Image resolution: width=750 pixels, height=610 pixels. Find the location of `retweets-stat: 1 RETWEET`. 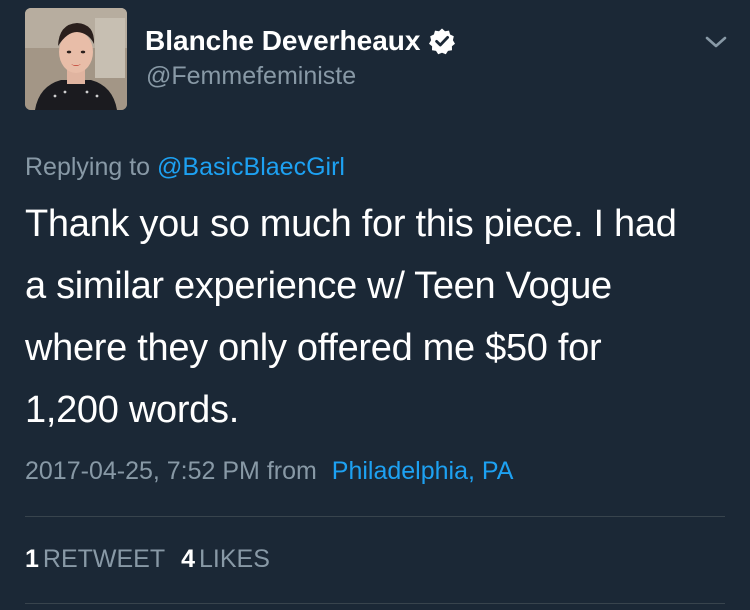

retweets-stat: 1 RETWEET is located at coordinates (95, 559).